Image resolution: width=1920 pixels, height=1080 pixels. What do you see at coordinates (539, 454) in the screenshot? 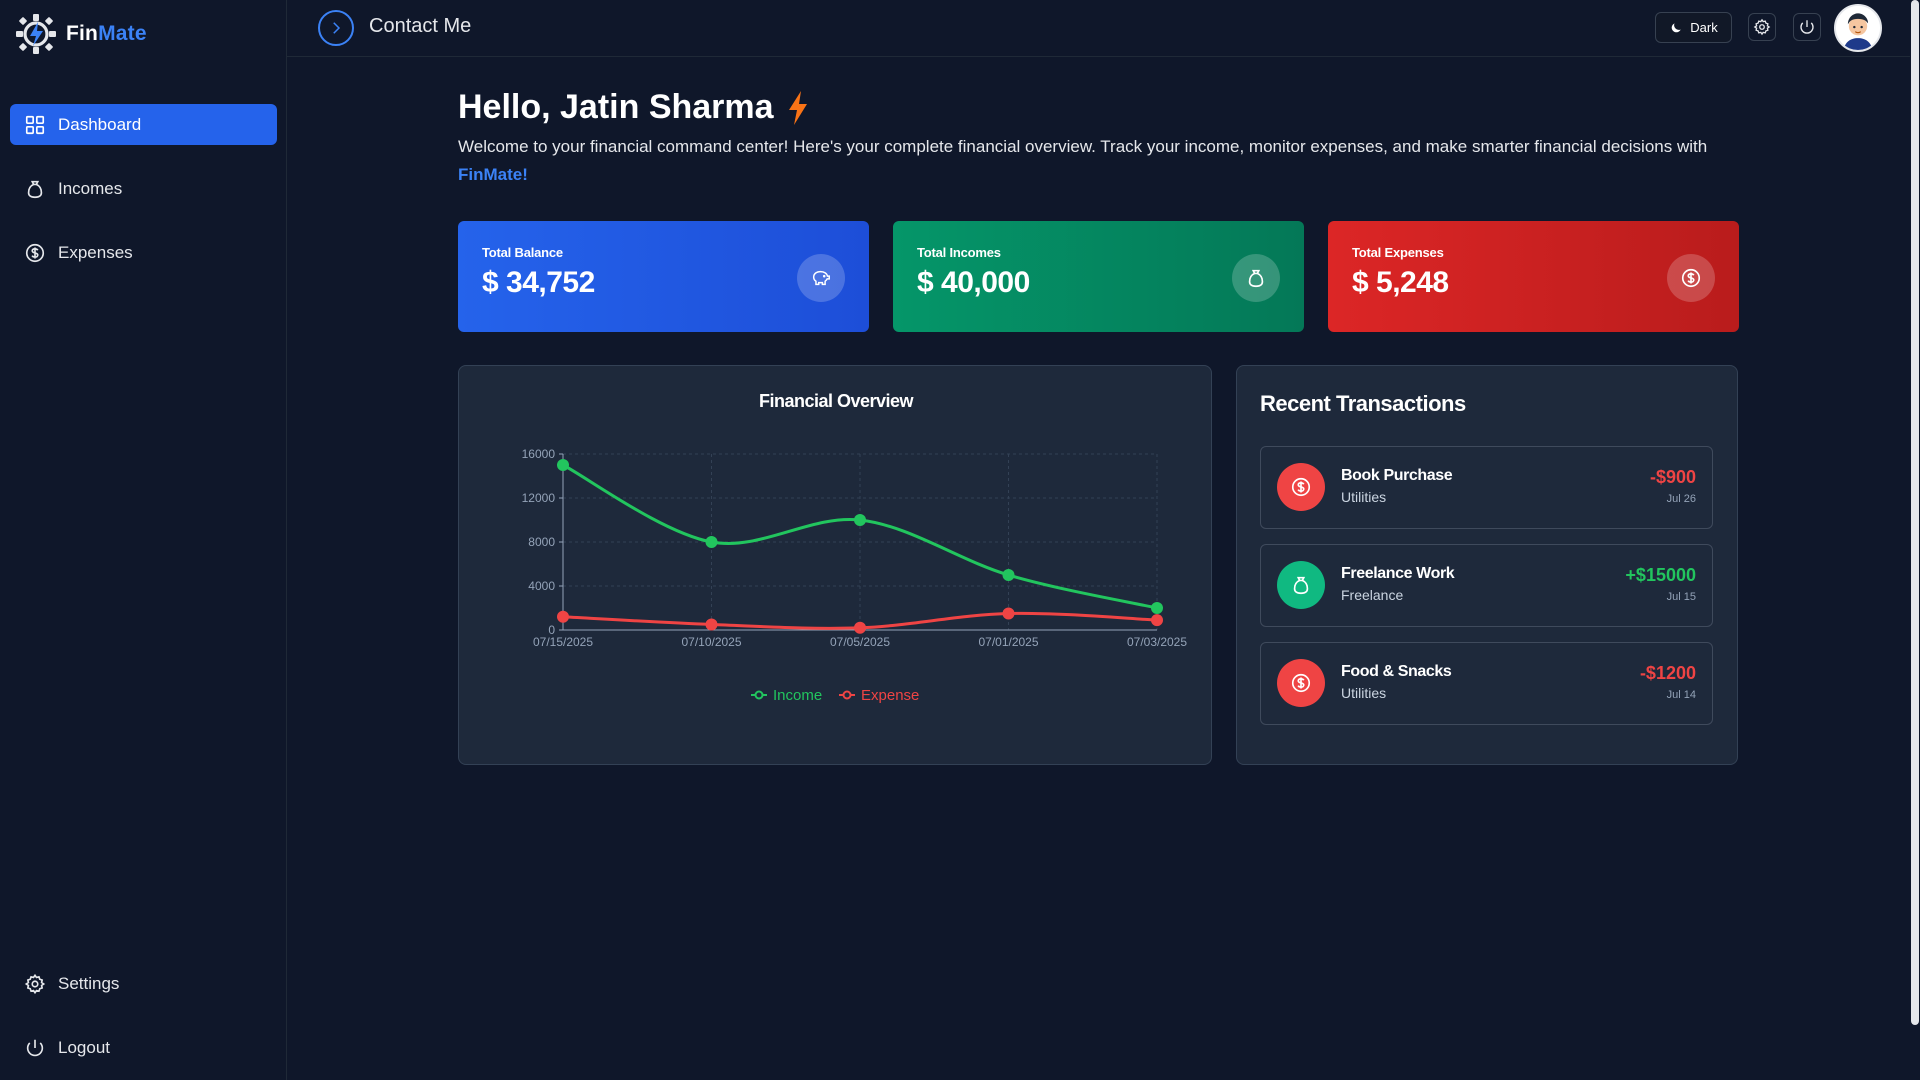
I see `y-tick-label: 16000` at bounding box center [539, 454].